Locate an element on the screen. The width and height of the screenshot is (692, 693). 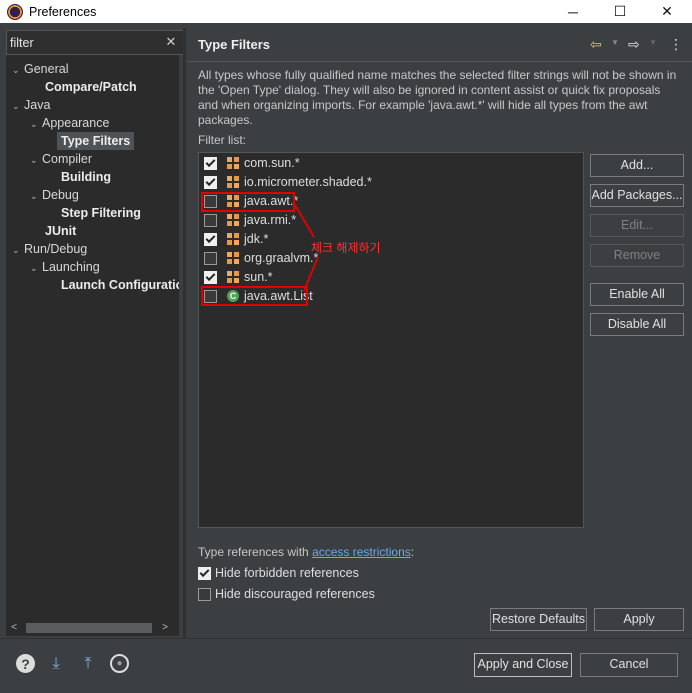
record-icon: ● is located at coordinates (119, 663).